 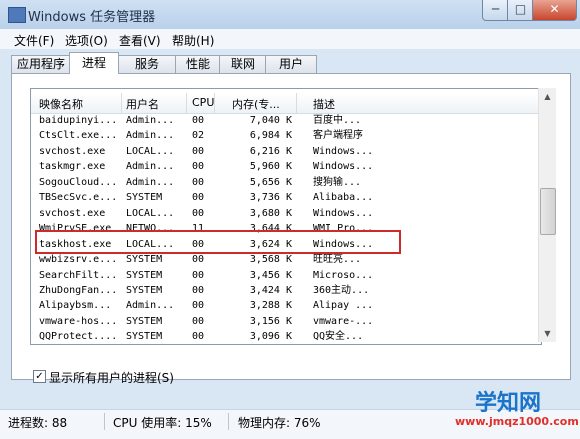 What do you see at coordinates (547, 333) in the screenshot?
I see `scroll-down-icon: ▼` at bounding box center [547, 333].